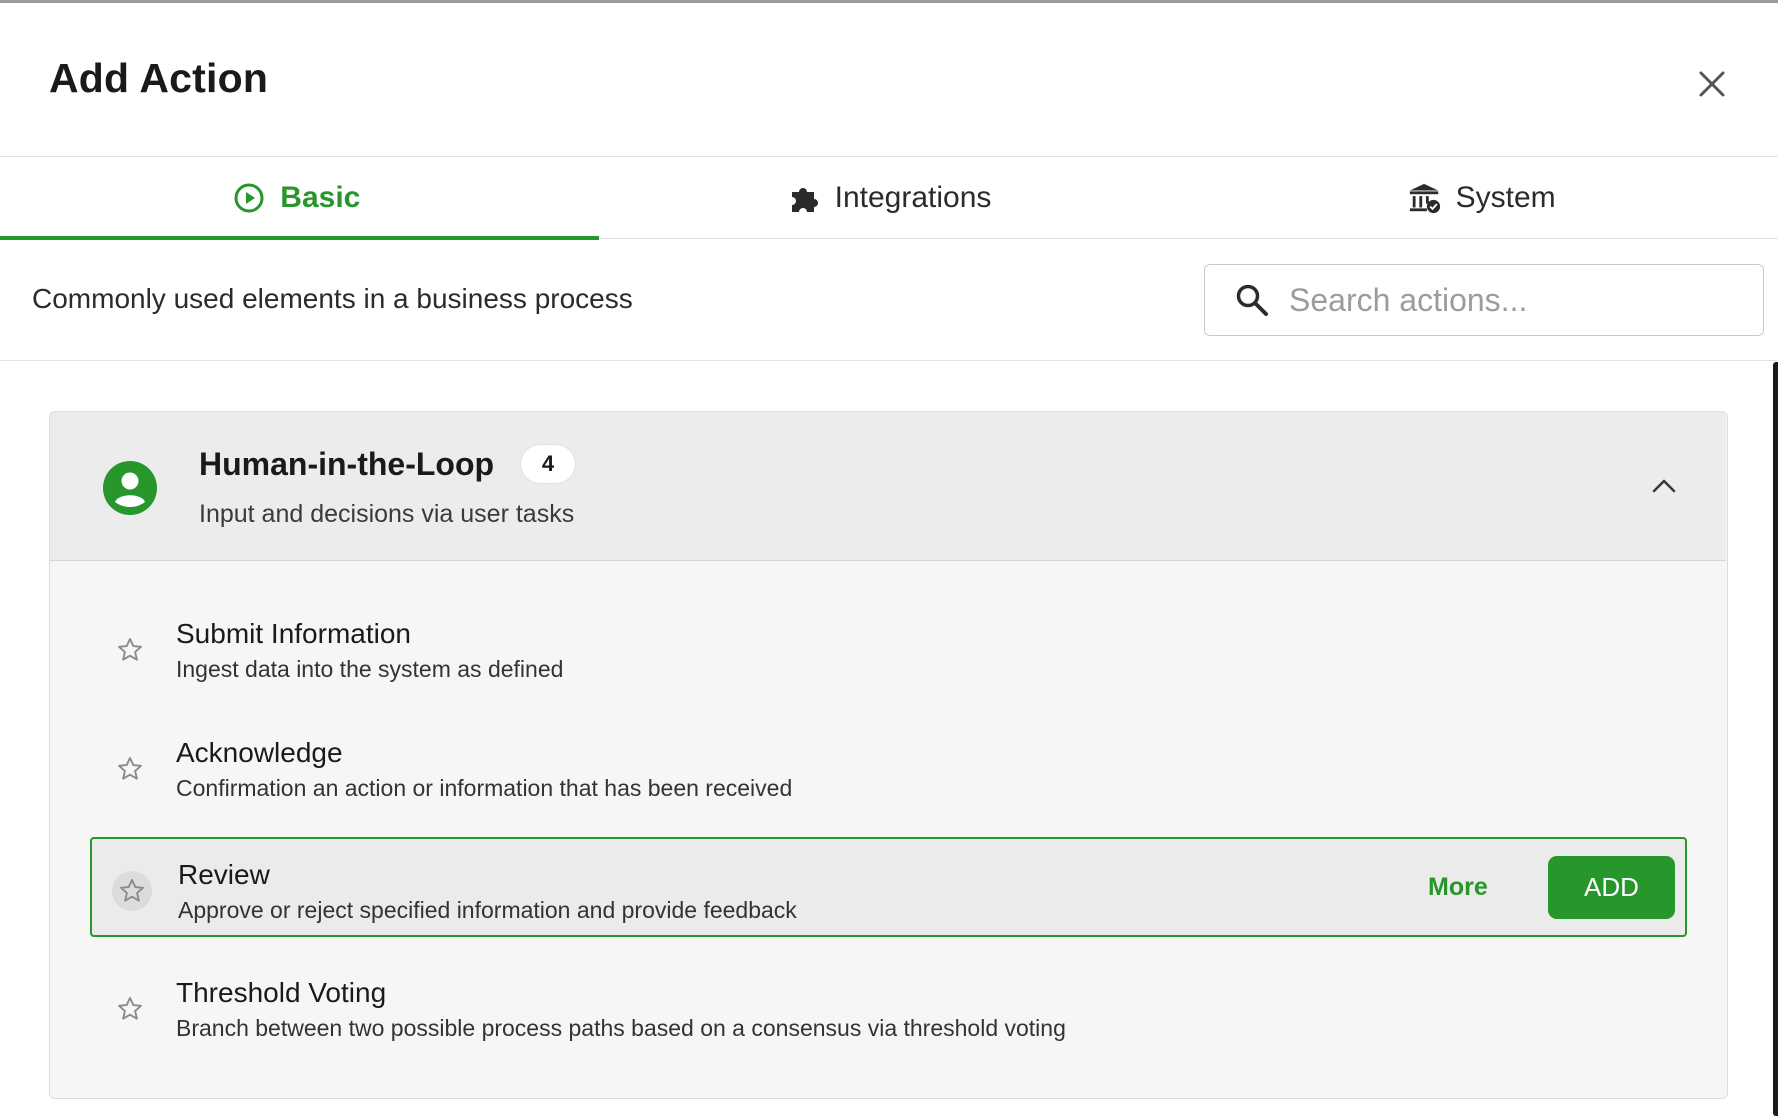  I want to click on dialog-header: Add Action, so click(889, 79).